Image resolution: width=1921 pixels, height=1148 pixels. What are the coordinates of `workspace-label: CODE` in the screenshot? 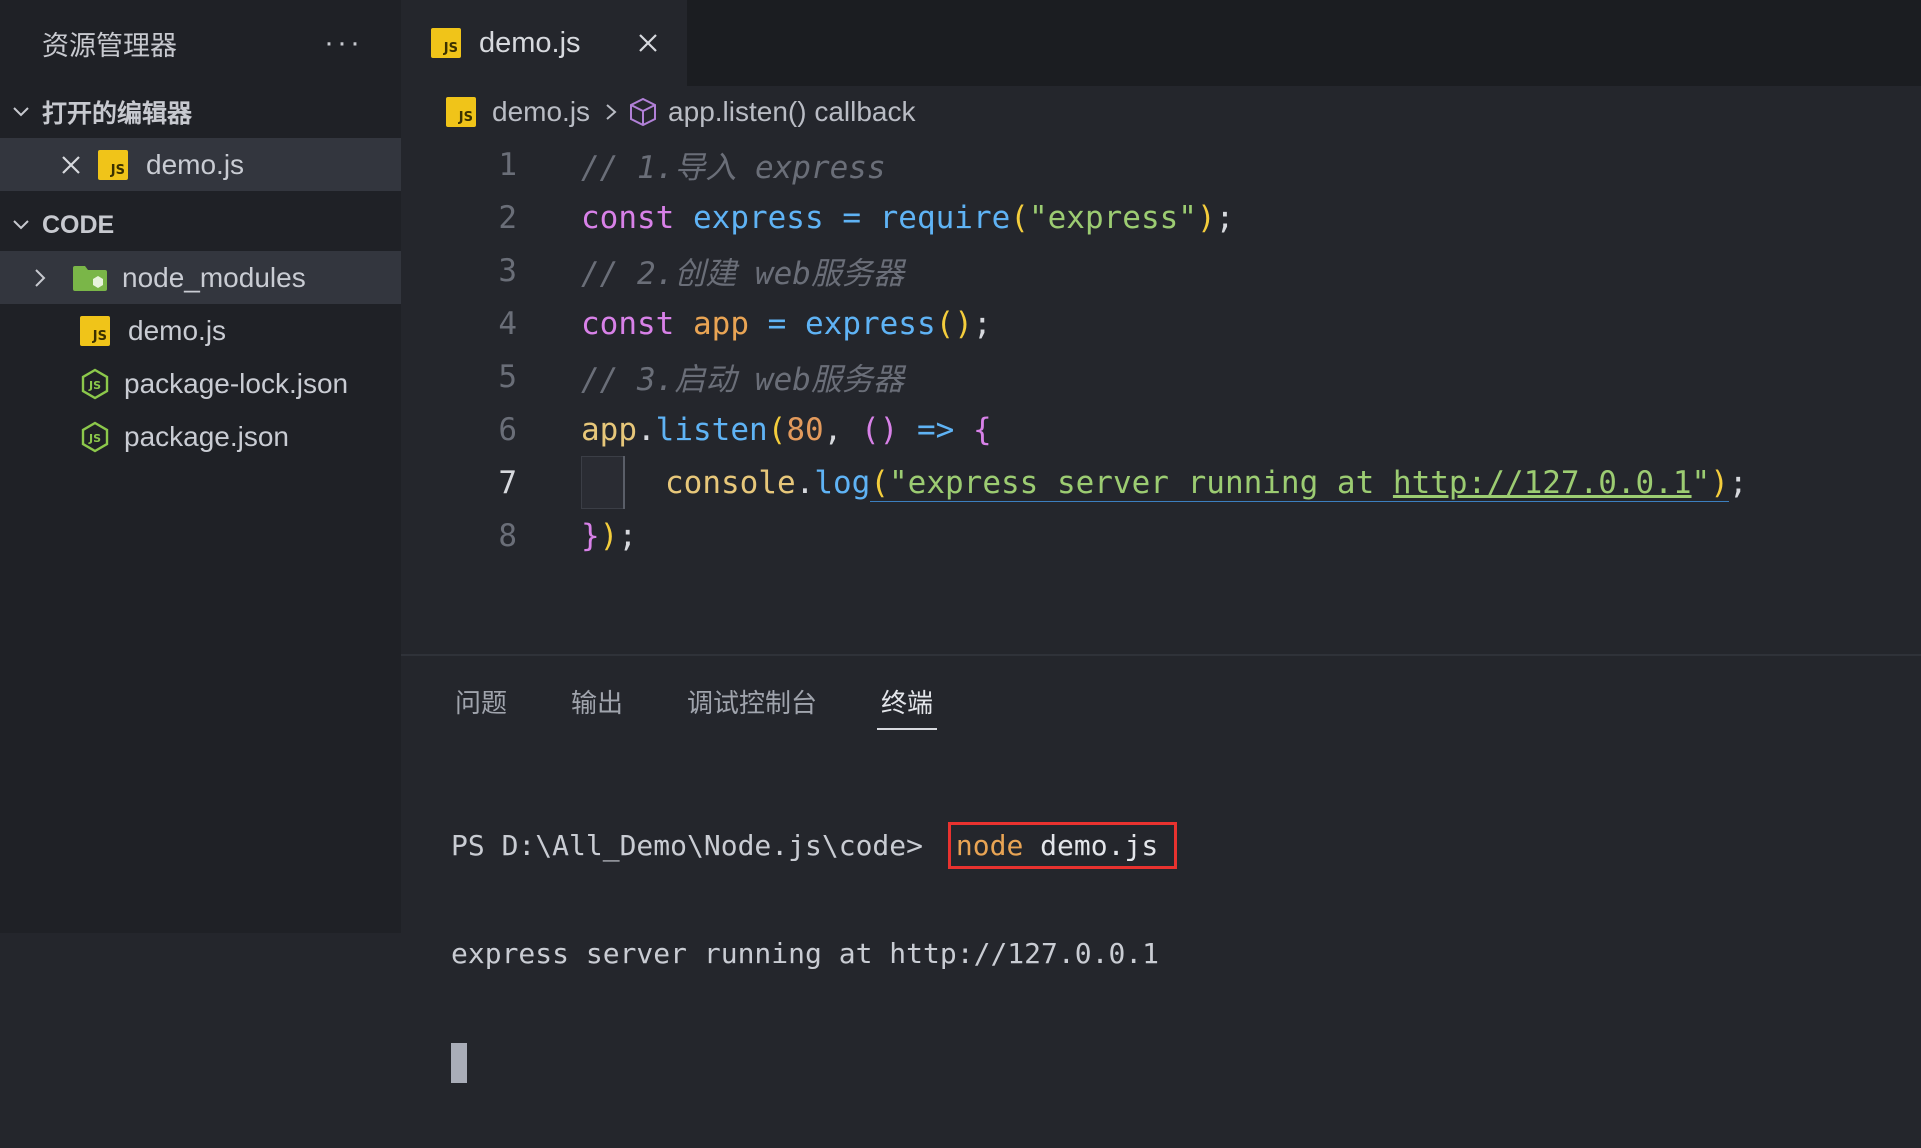 It's located at (78, 224).